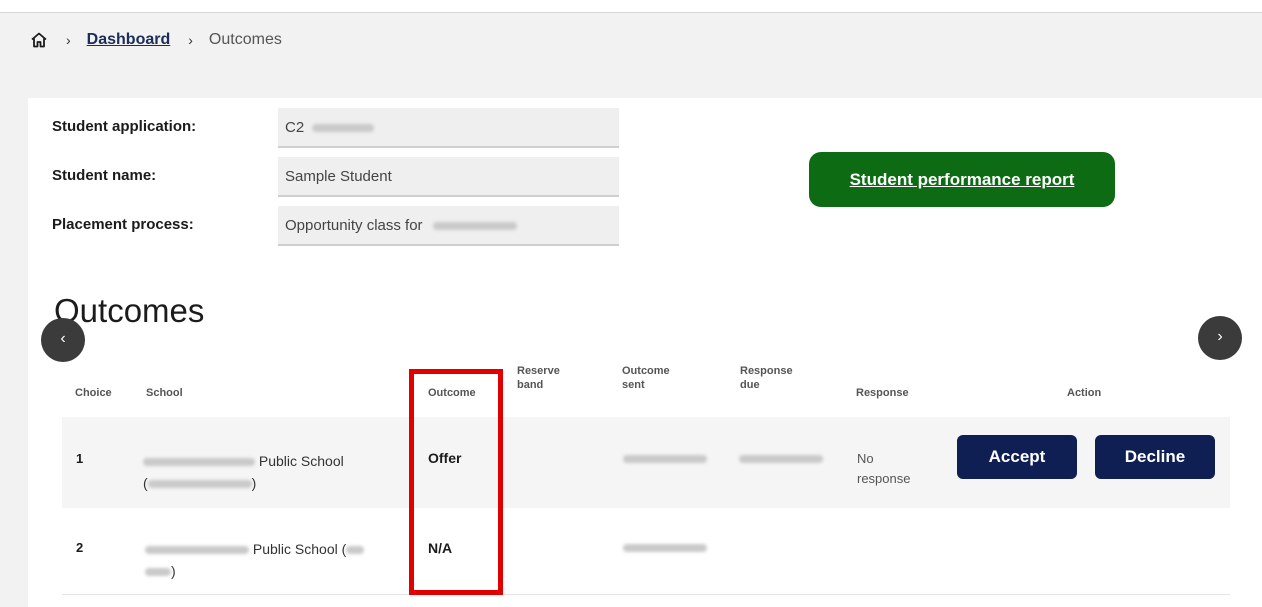 Image resolution: width=1262 pixels, height=607 pixels. What do you see at coordinates (338, 176) in the screenshot?
I see `student-name-value: Sample Student` at bounding box center [338, 176].